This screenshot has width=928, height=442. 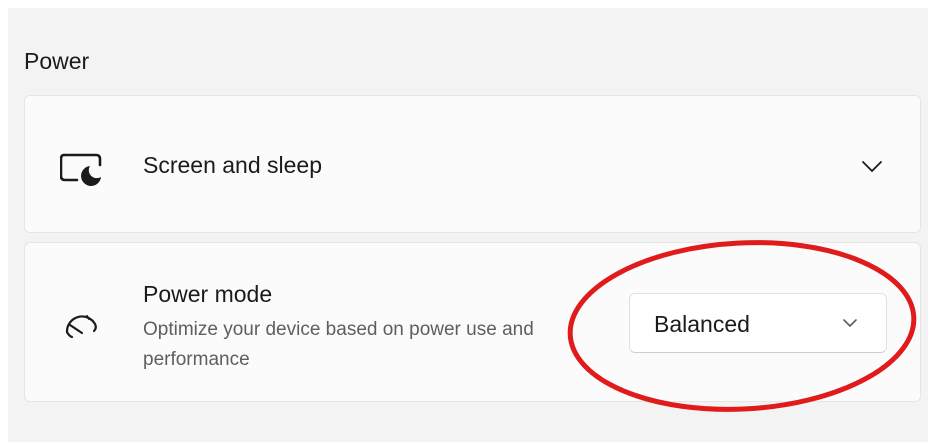 What do you see at coordinates (702, 324) in the screenshot?
I see `power-mode-selected-value: Balanced` at bounding box center [702, 324].